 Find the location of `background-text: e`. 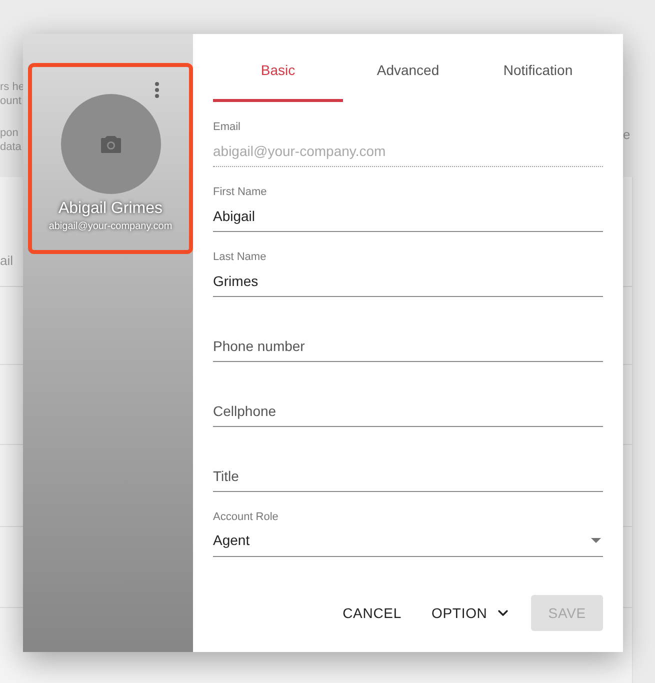

background-text: e is located at coordinates (626, 134).